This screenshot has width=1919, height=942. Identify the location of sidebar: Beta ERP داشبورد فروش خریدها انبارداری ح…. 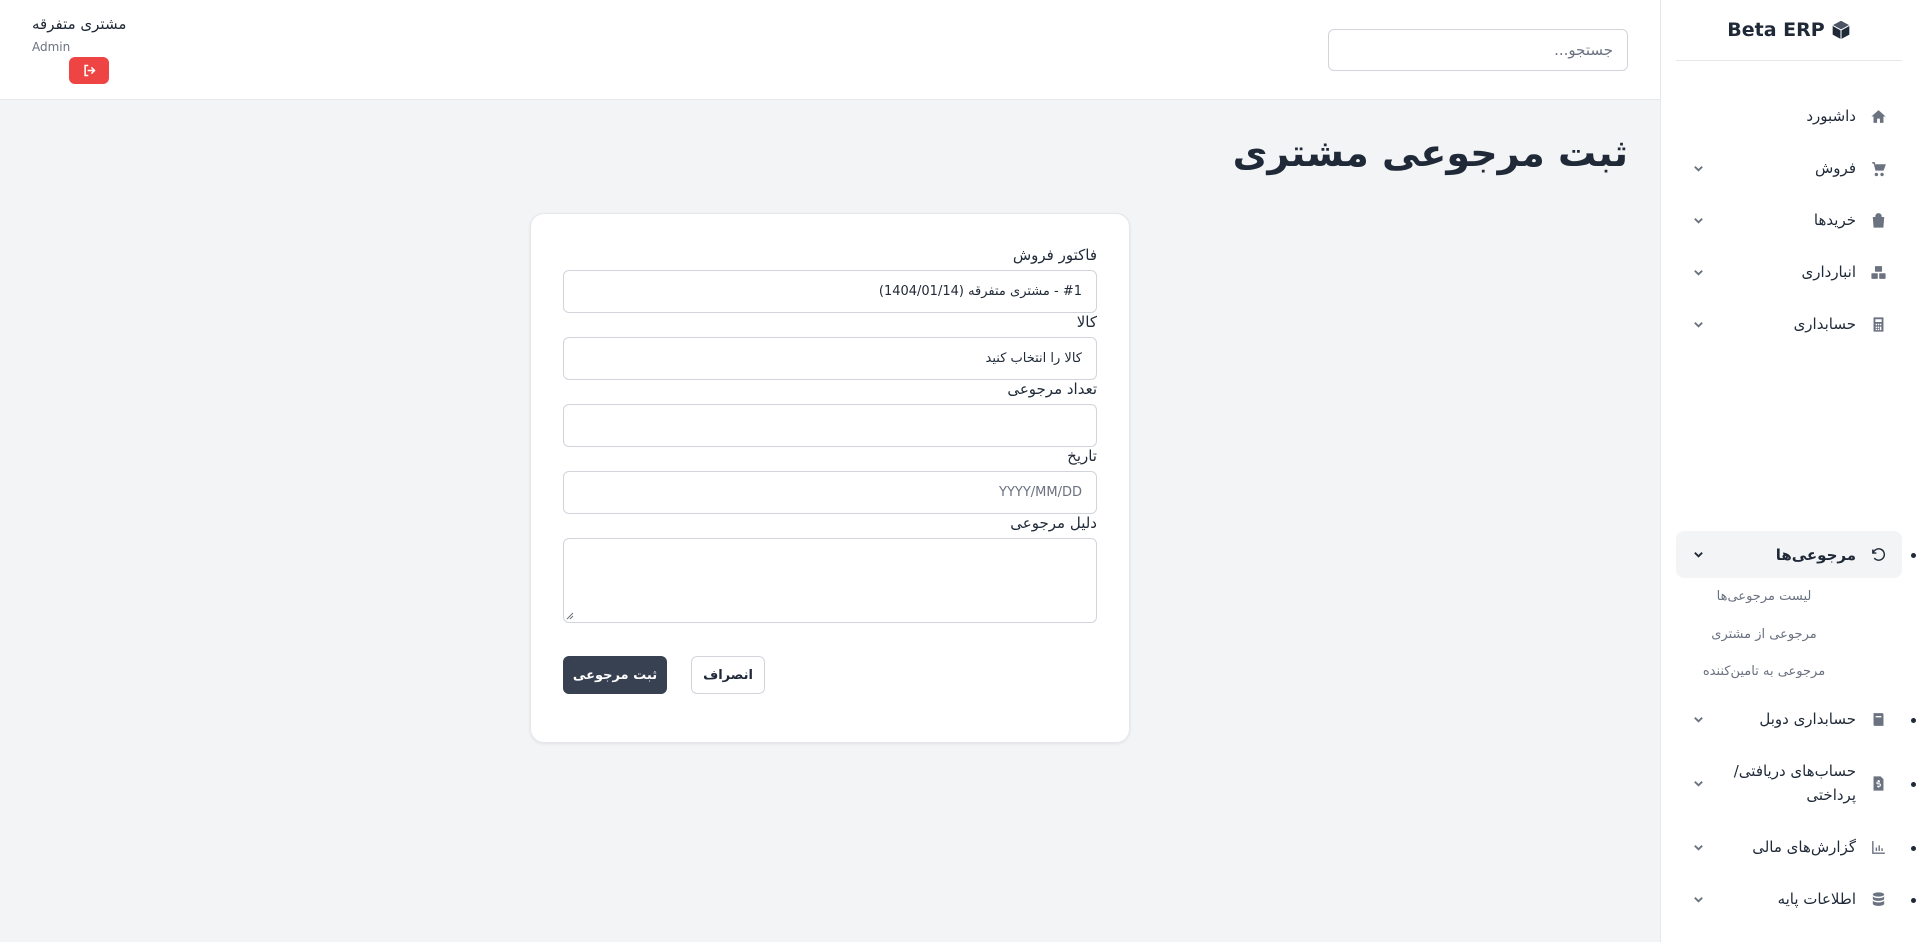
(1789, 471).